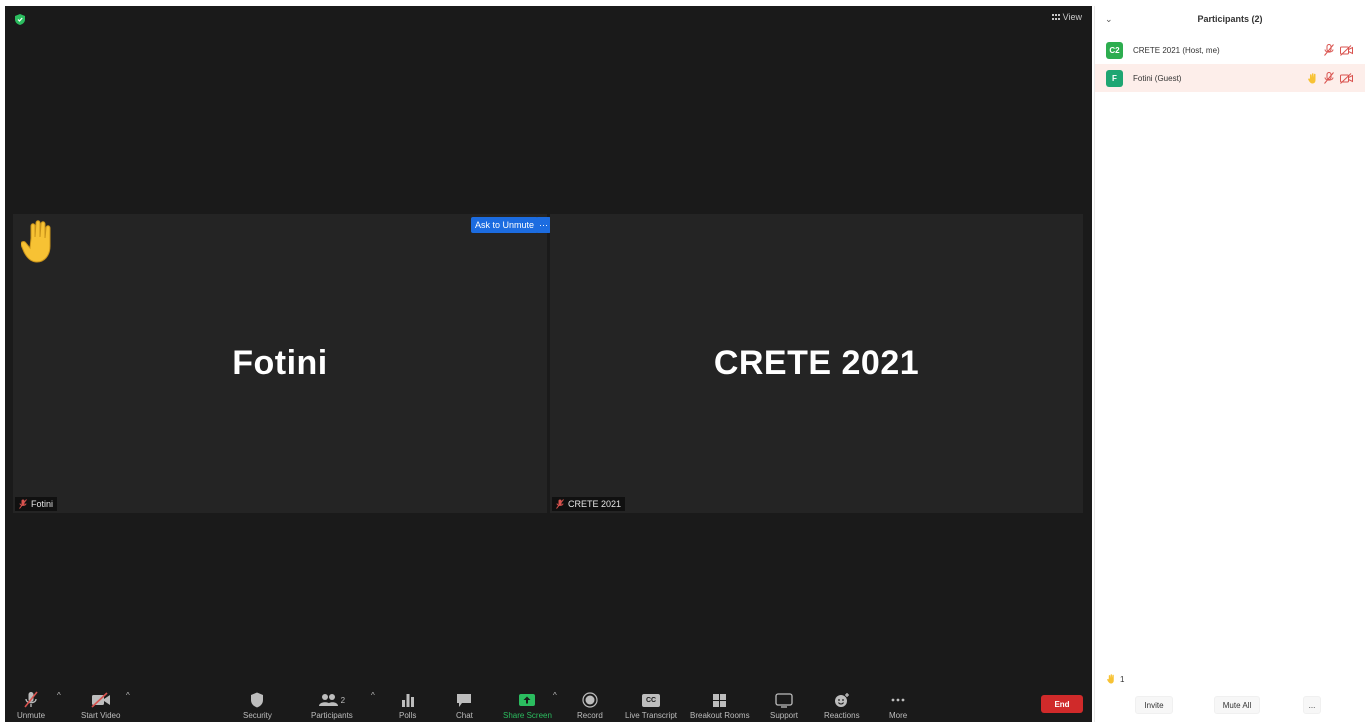 The width and height of the screenshot is (1371, 722). Describe the element at coordinates (1062, 704) in the screenshot. I see `end-meeting-button: End` at that location.